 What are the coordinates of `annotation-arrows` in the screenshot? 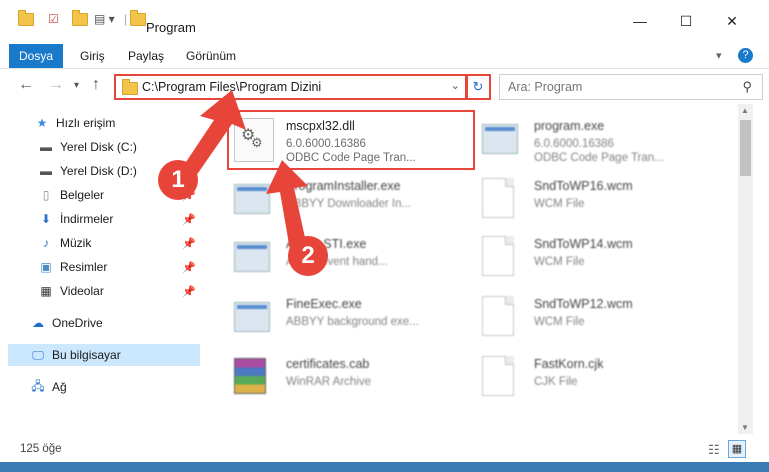 It's located at (245, 170).